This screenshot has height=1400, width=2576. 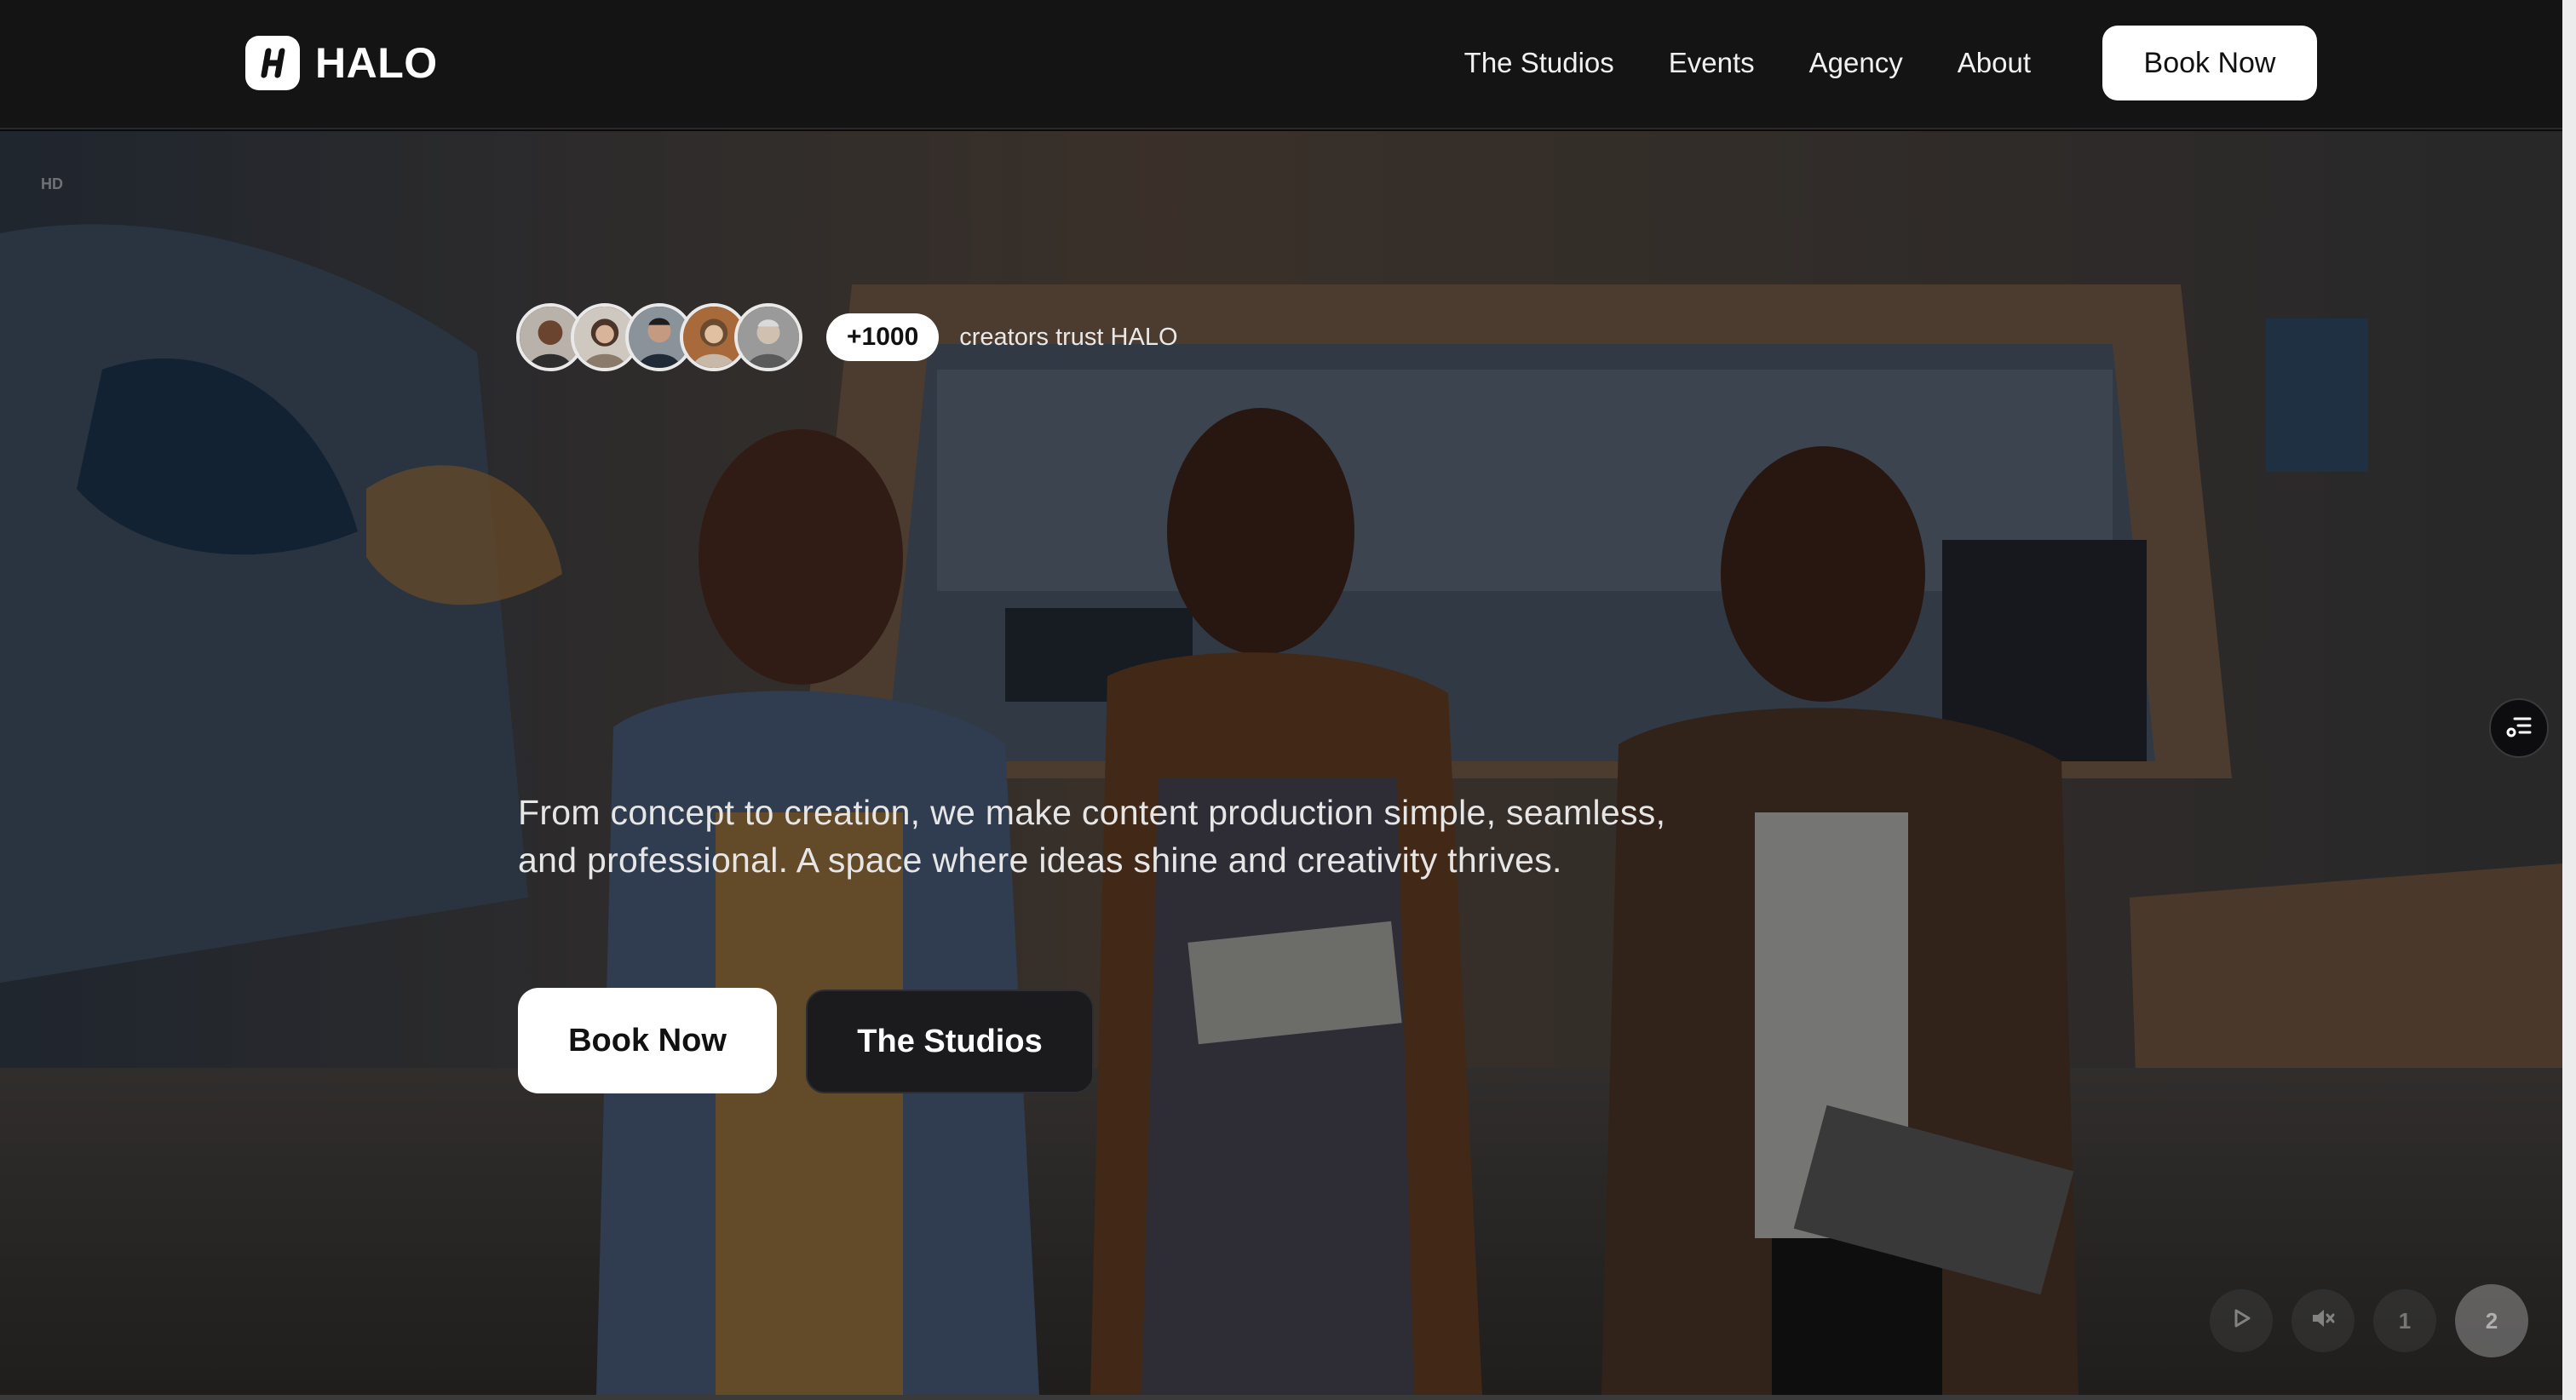 What do you see at coordinates (1712, 63) in the screenshot?
I see `nav-link-events: Events` at bounding box center [1712, 63].